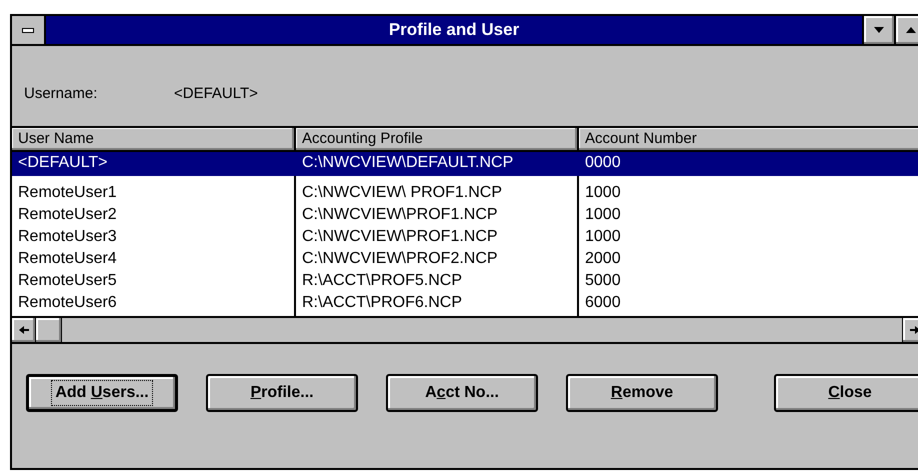 This screenshot has height=473, width=918. Describe the element at coordinates (642, 393) in the screenshot. I see `dialog-button: Remove` at that location.